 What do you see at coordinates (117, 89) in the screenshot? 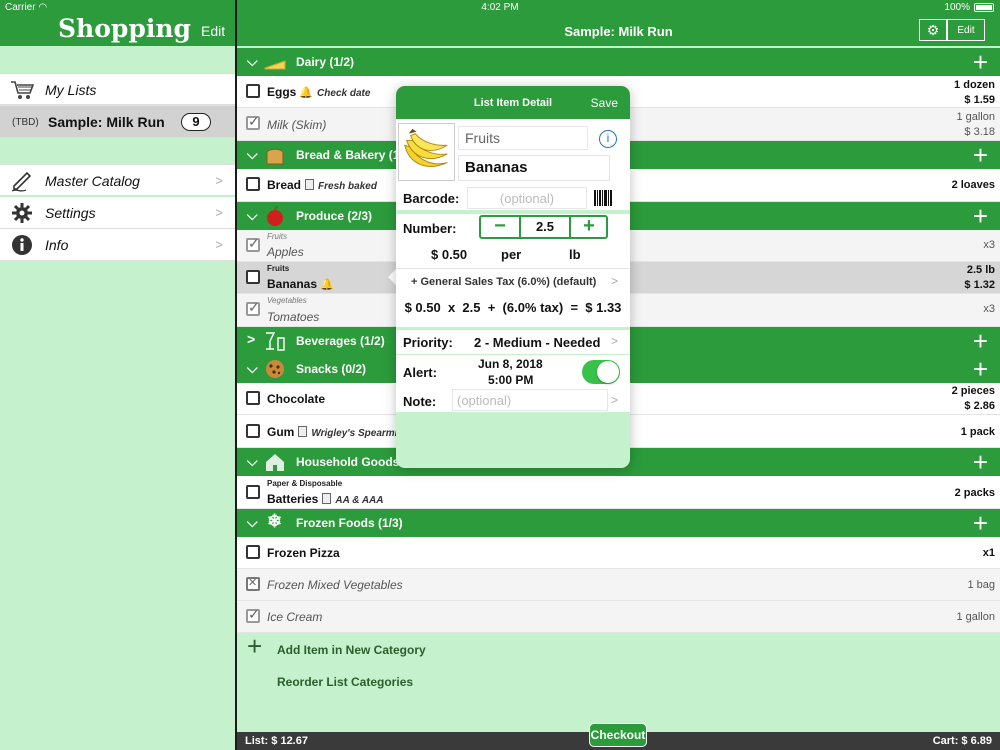
I see `sidebar-item-my-lists: My Lists` at bounding box center [117, 89].